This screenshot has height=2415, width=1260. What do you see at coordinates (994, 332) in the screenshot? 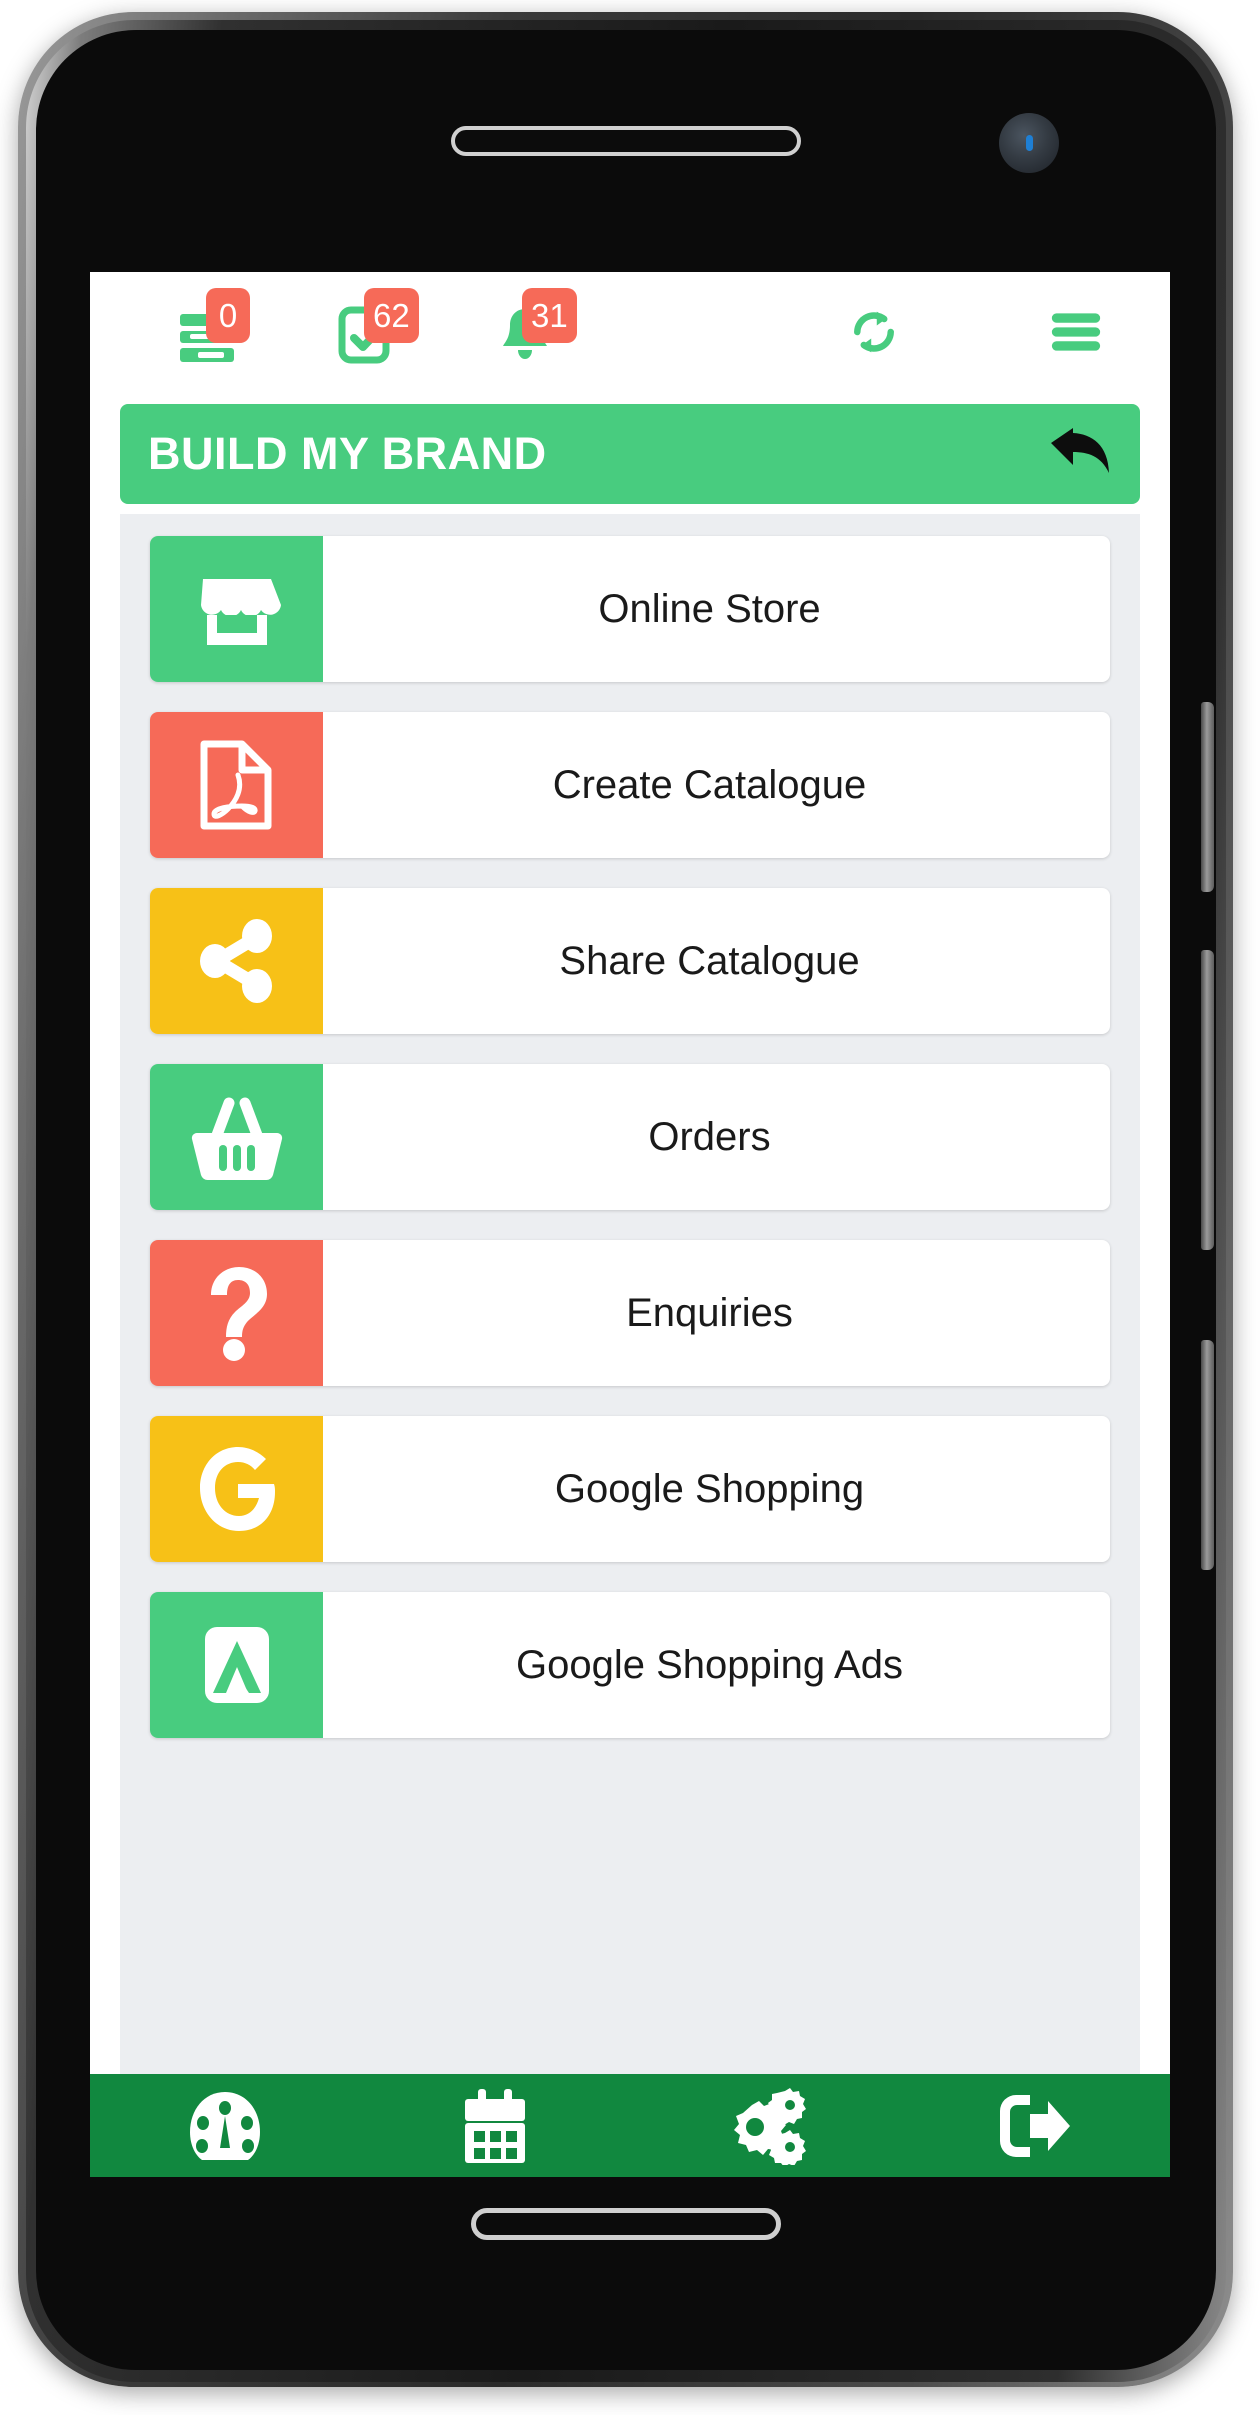
I see `topbar-action-group` at bounding box center [994, 332].